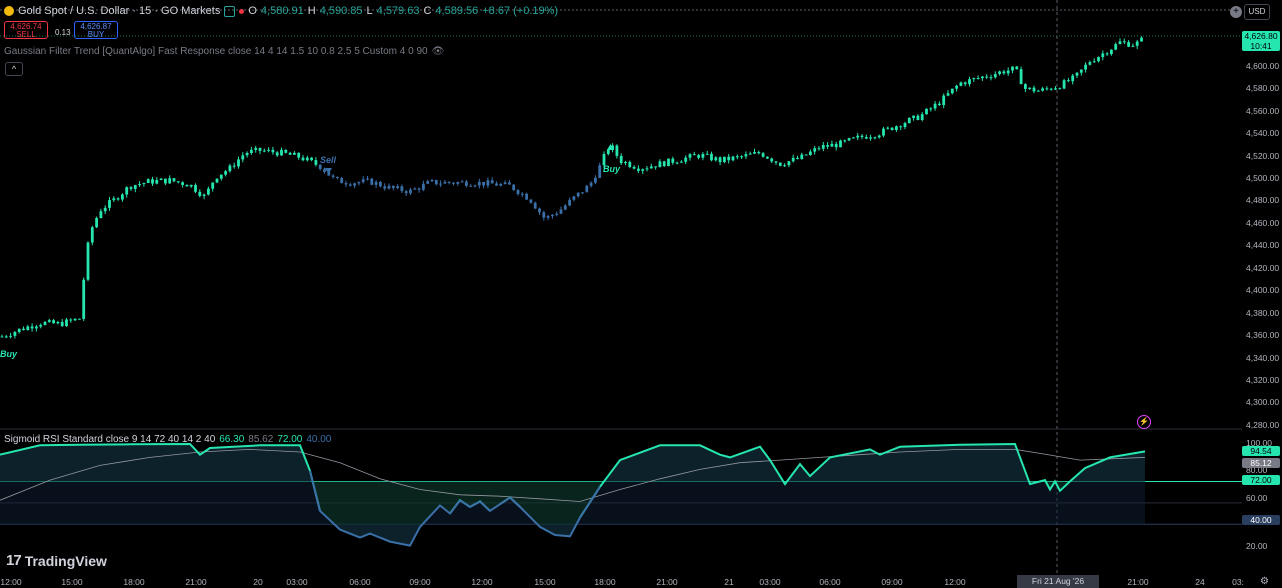 Image resolution: width=1282 pixels, height=588 pixels. What do you see at coordinates (1144, 422) in the screenshot?
I see `lightning-icon: ⚡` at bounding box center [1144, 422].